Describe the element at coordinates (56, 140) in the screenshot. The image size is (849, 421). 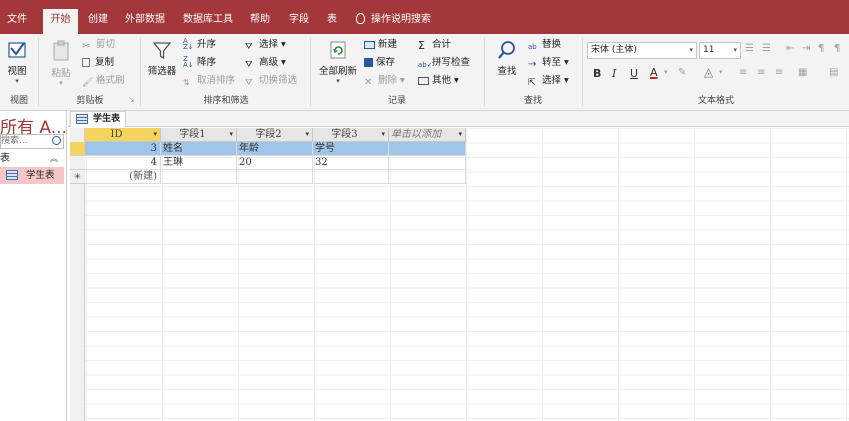
I see `search-icon` at that location.